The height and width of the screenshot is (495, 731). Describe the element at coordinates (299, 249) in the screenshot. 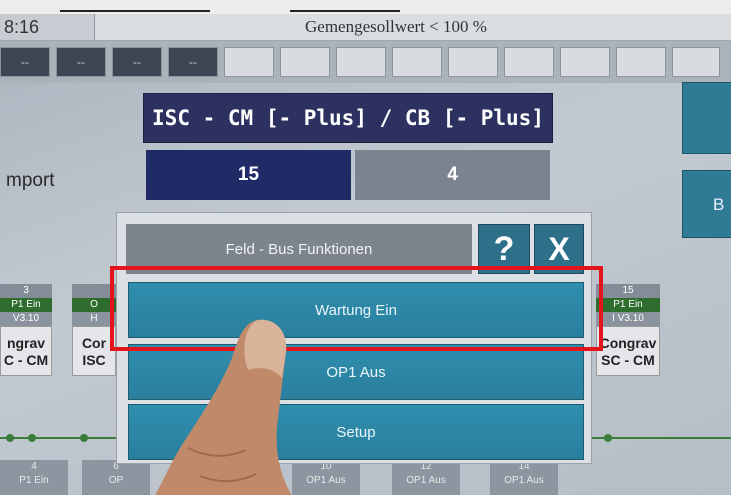

I see `dialog-title: Feld - Bus Funktionen` at that location.